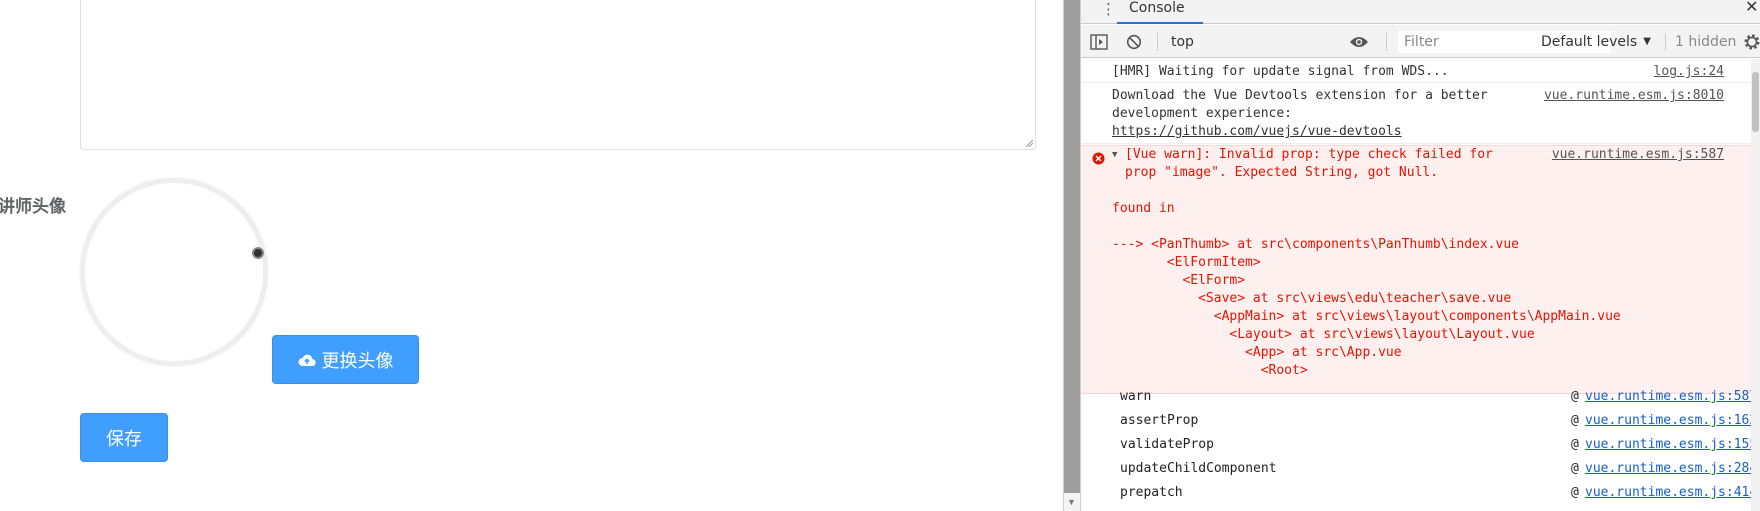 The image size is (1760, 511). Describe the element at coordinates (1099, 41) in the screenshot. I see `sidebar-toggle-icon` at that location.